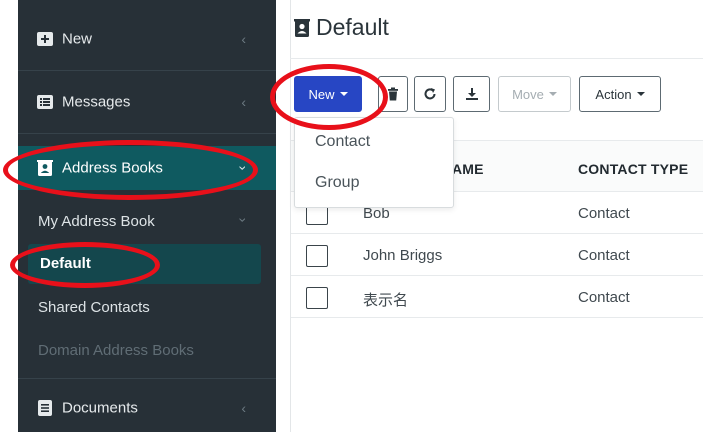 The height and width of the screenshot is (432, 703). Describe the element at coordinates (147, 408) in the screenshot. I see `sidebar-item-documents: Documents ‹` at that location.